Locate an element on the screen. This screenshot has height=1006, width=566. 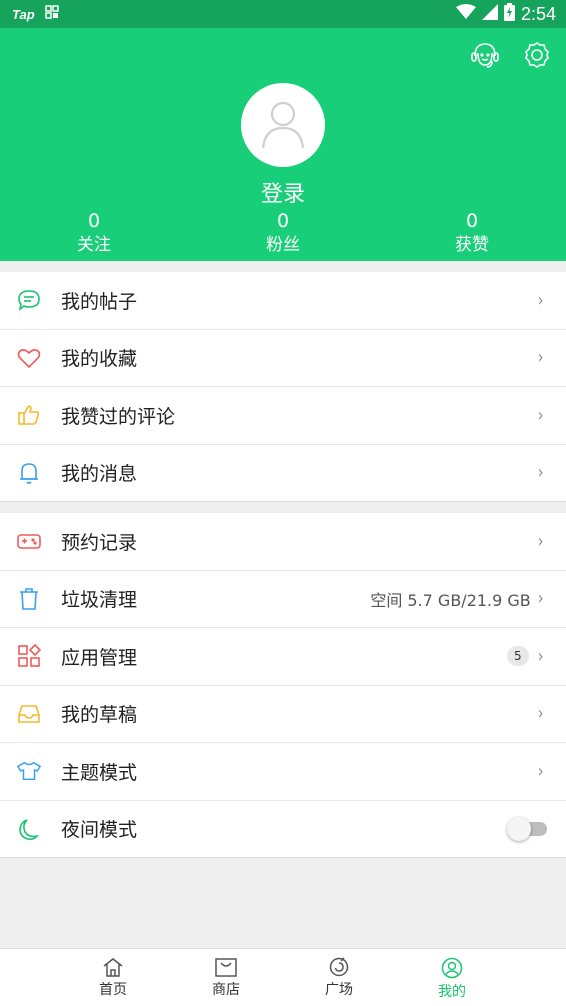
night-mode-toggle is located at coordinates (527, 828).